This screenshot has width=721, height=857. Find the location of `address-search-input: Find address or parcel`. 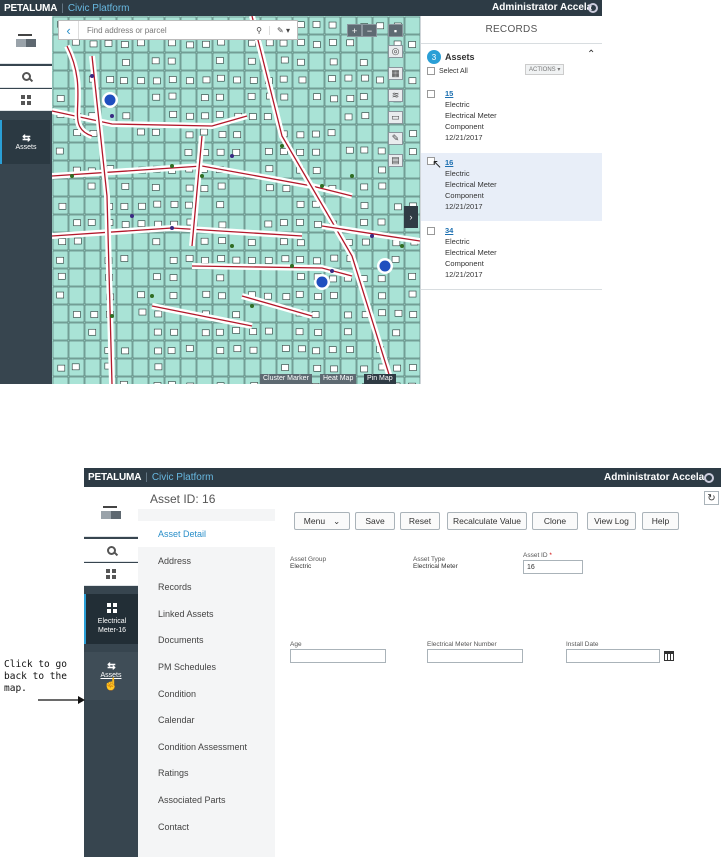

address-search-input: Find address or parcel is located at coordinates (164, 30).